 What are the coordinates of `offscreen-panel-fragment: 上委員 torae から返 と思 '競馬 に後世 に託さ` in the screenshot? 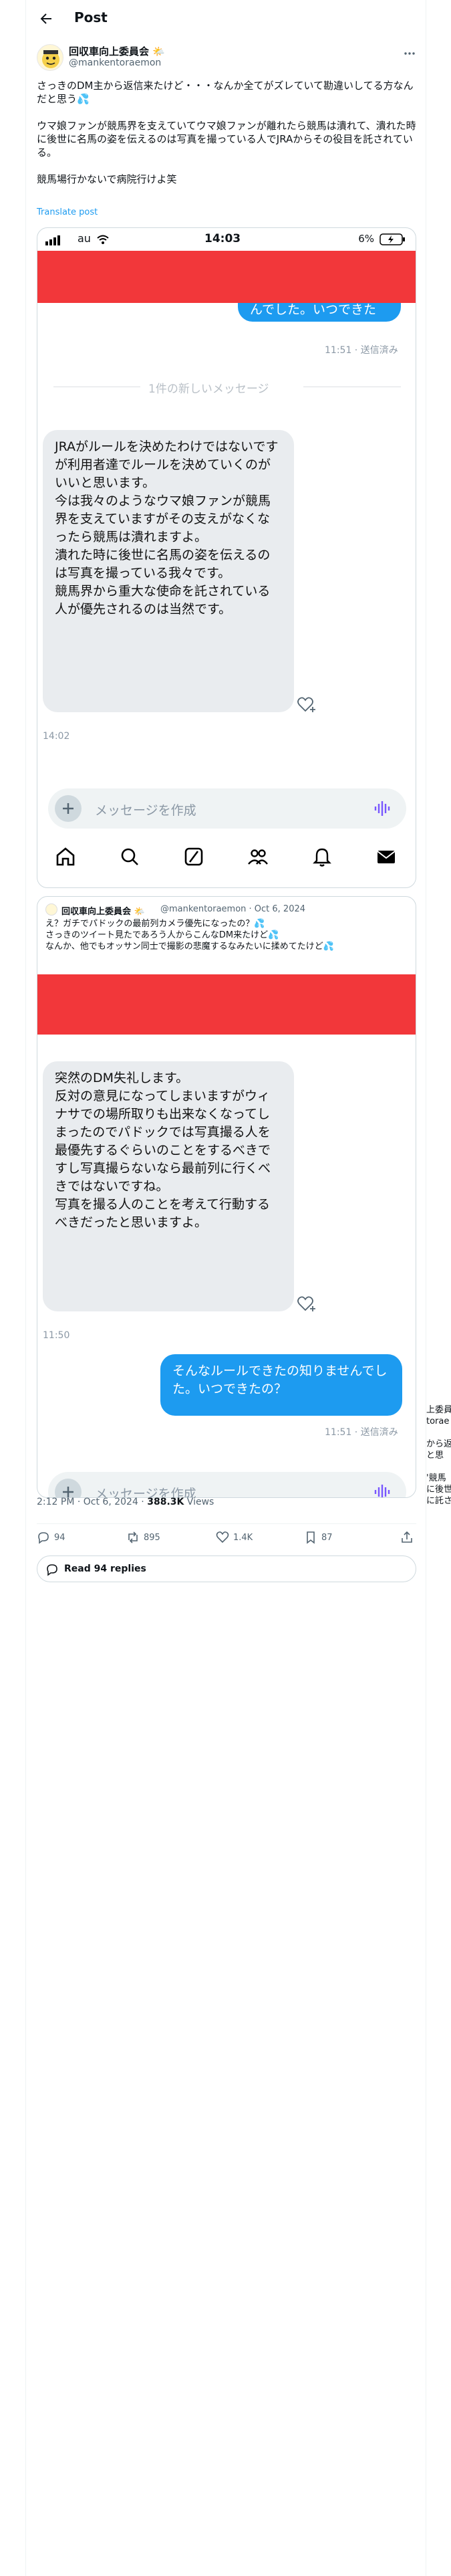 It's located at (438, 1455).